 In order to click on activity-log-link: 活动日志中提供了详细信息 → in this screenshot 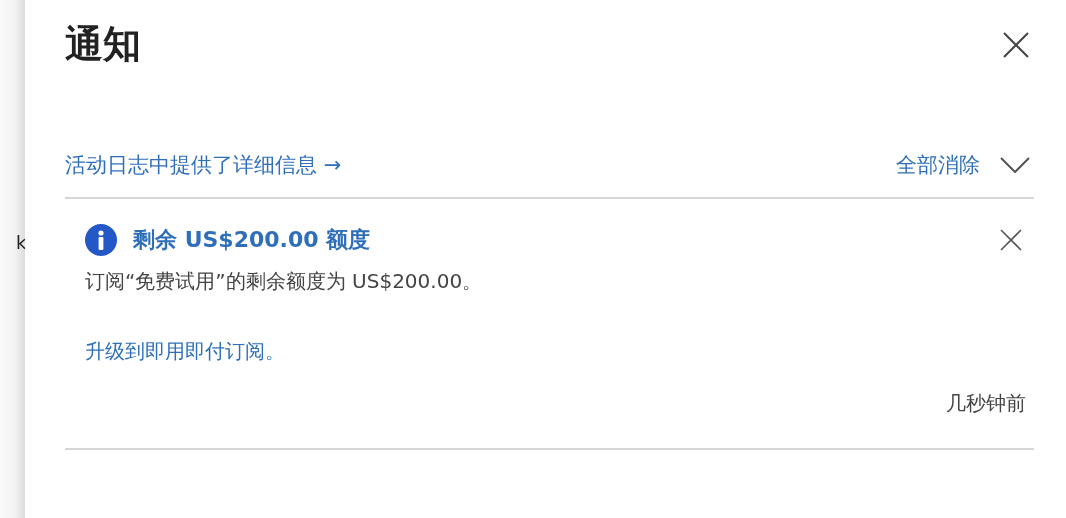, I will do `click(203, 165)`.